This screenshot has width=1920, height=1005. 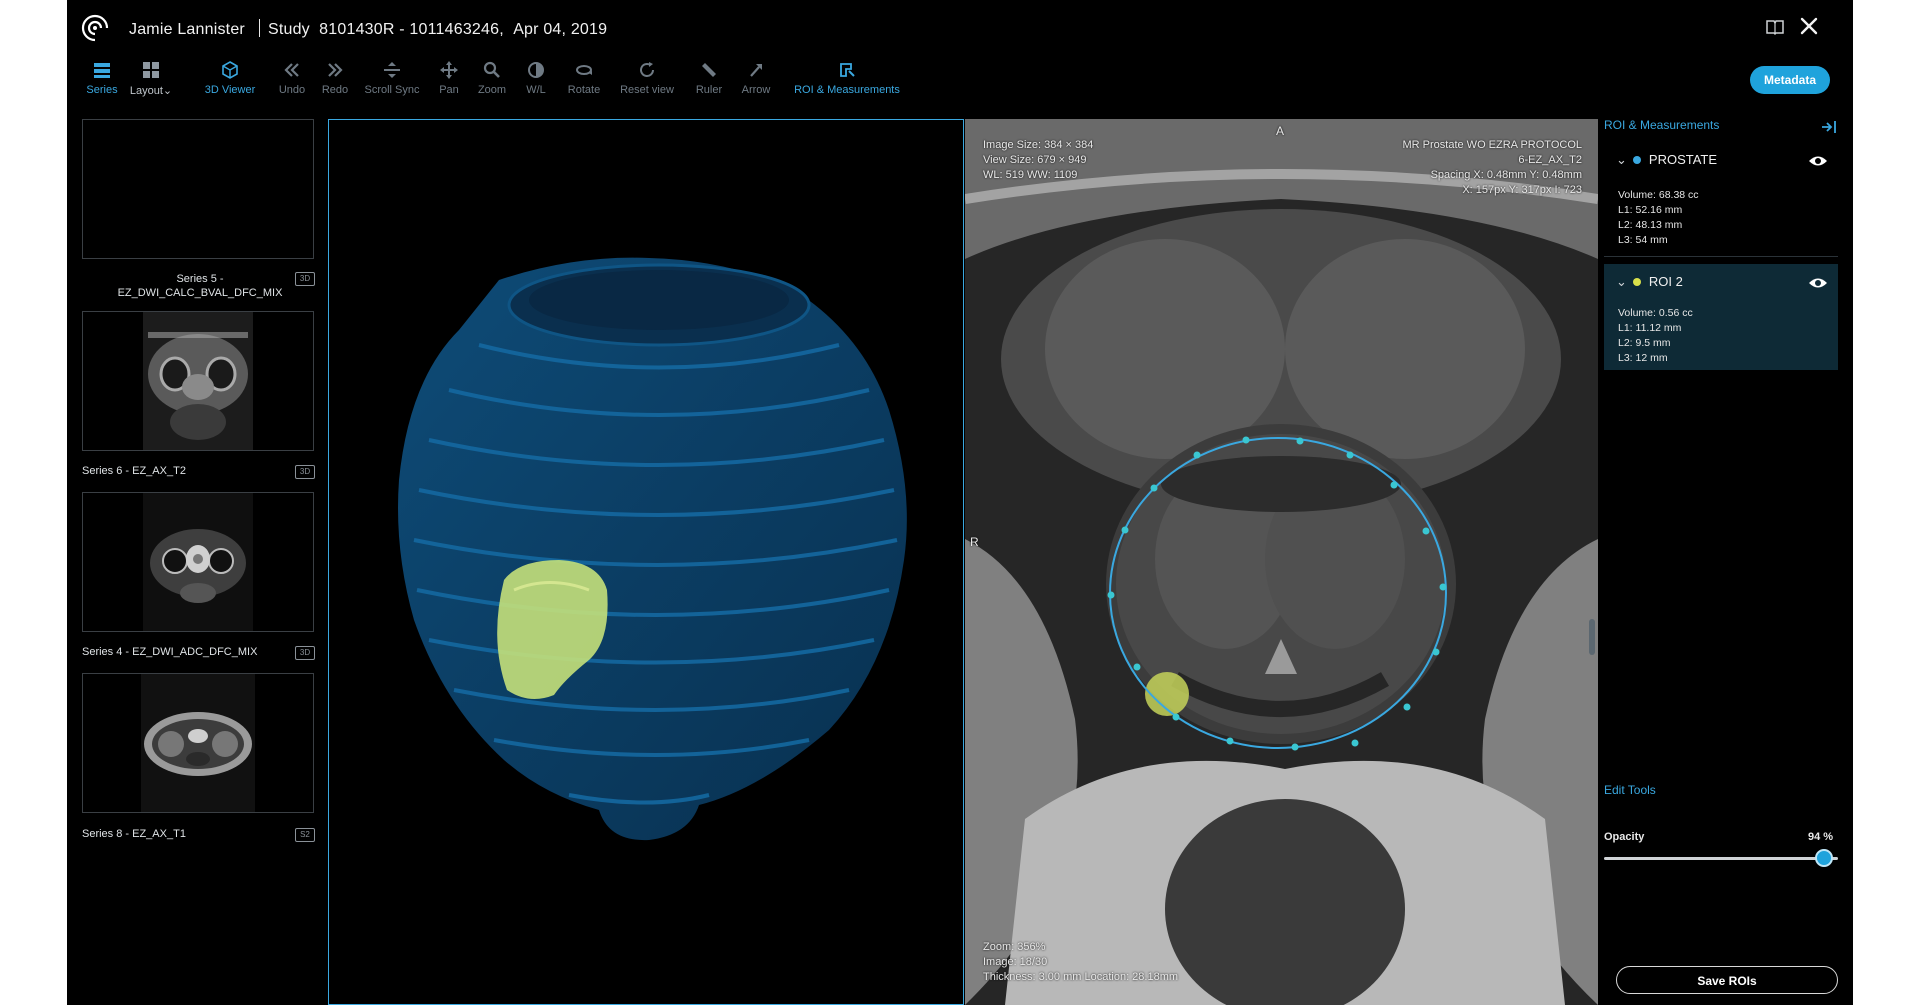 What do you see at coordinates (1721, 858) in the screenshot?
I see `opacity-slider-track` at bounding box center [1721, 858].